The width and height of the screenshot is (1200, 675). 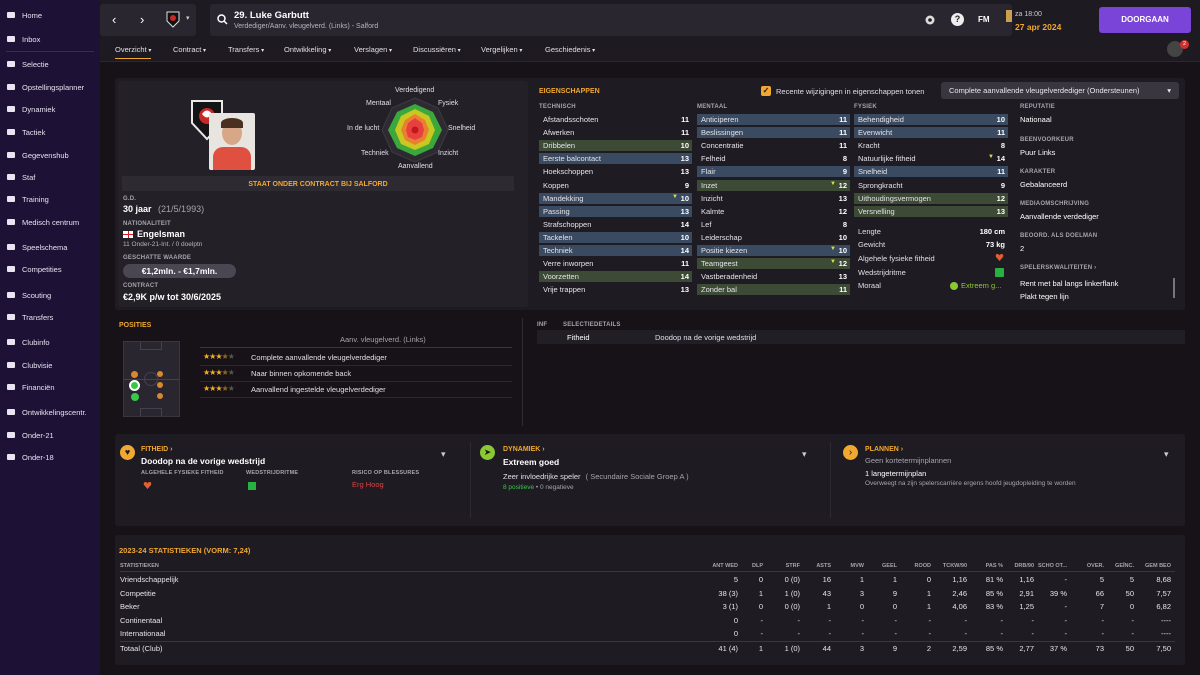 What do you see at coordinates (984, 19) in the screenshot?
I see `fm-logo: FM` at bounding box center [984, 19].